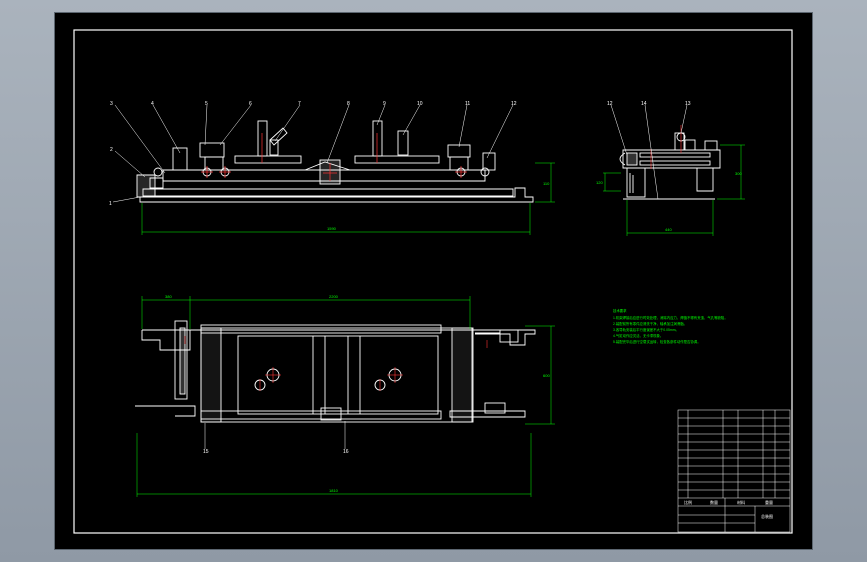 Image resolution: width=867 pixels, height=562 pixels. Describe the element at coordinates (348, 198) in the screenshot. I see `front-dimensions` at that location.